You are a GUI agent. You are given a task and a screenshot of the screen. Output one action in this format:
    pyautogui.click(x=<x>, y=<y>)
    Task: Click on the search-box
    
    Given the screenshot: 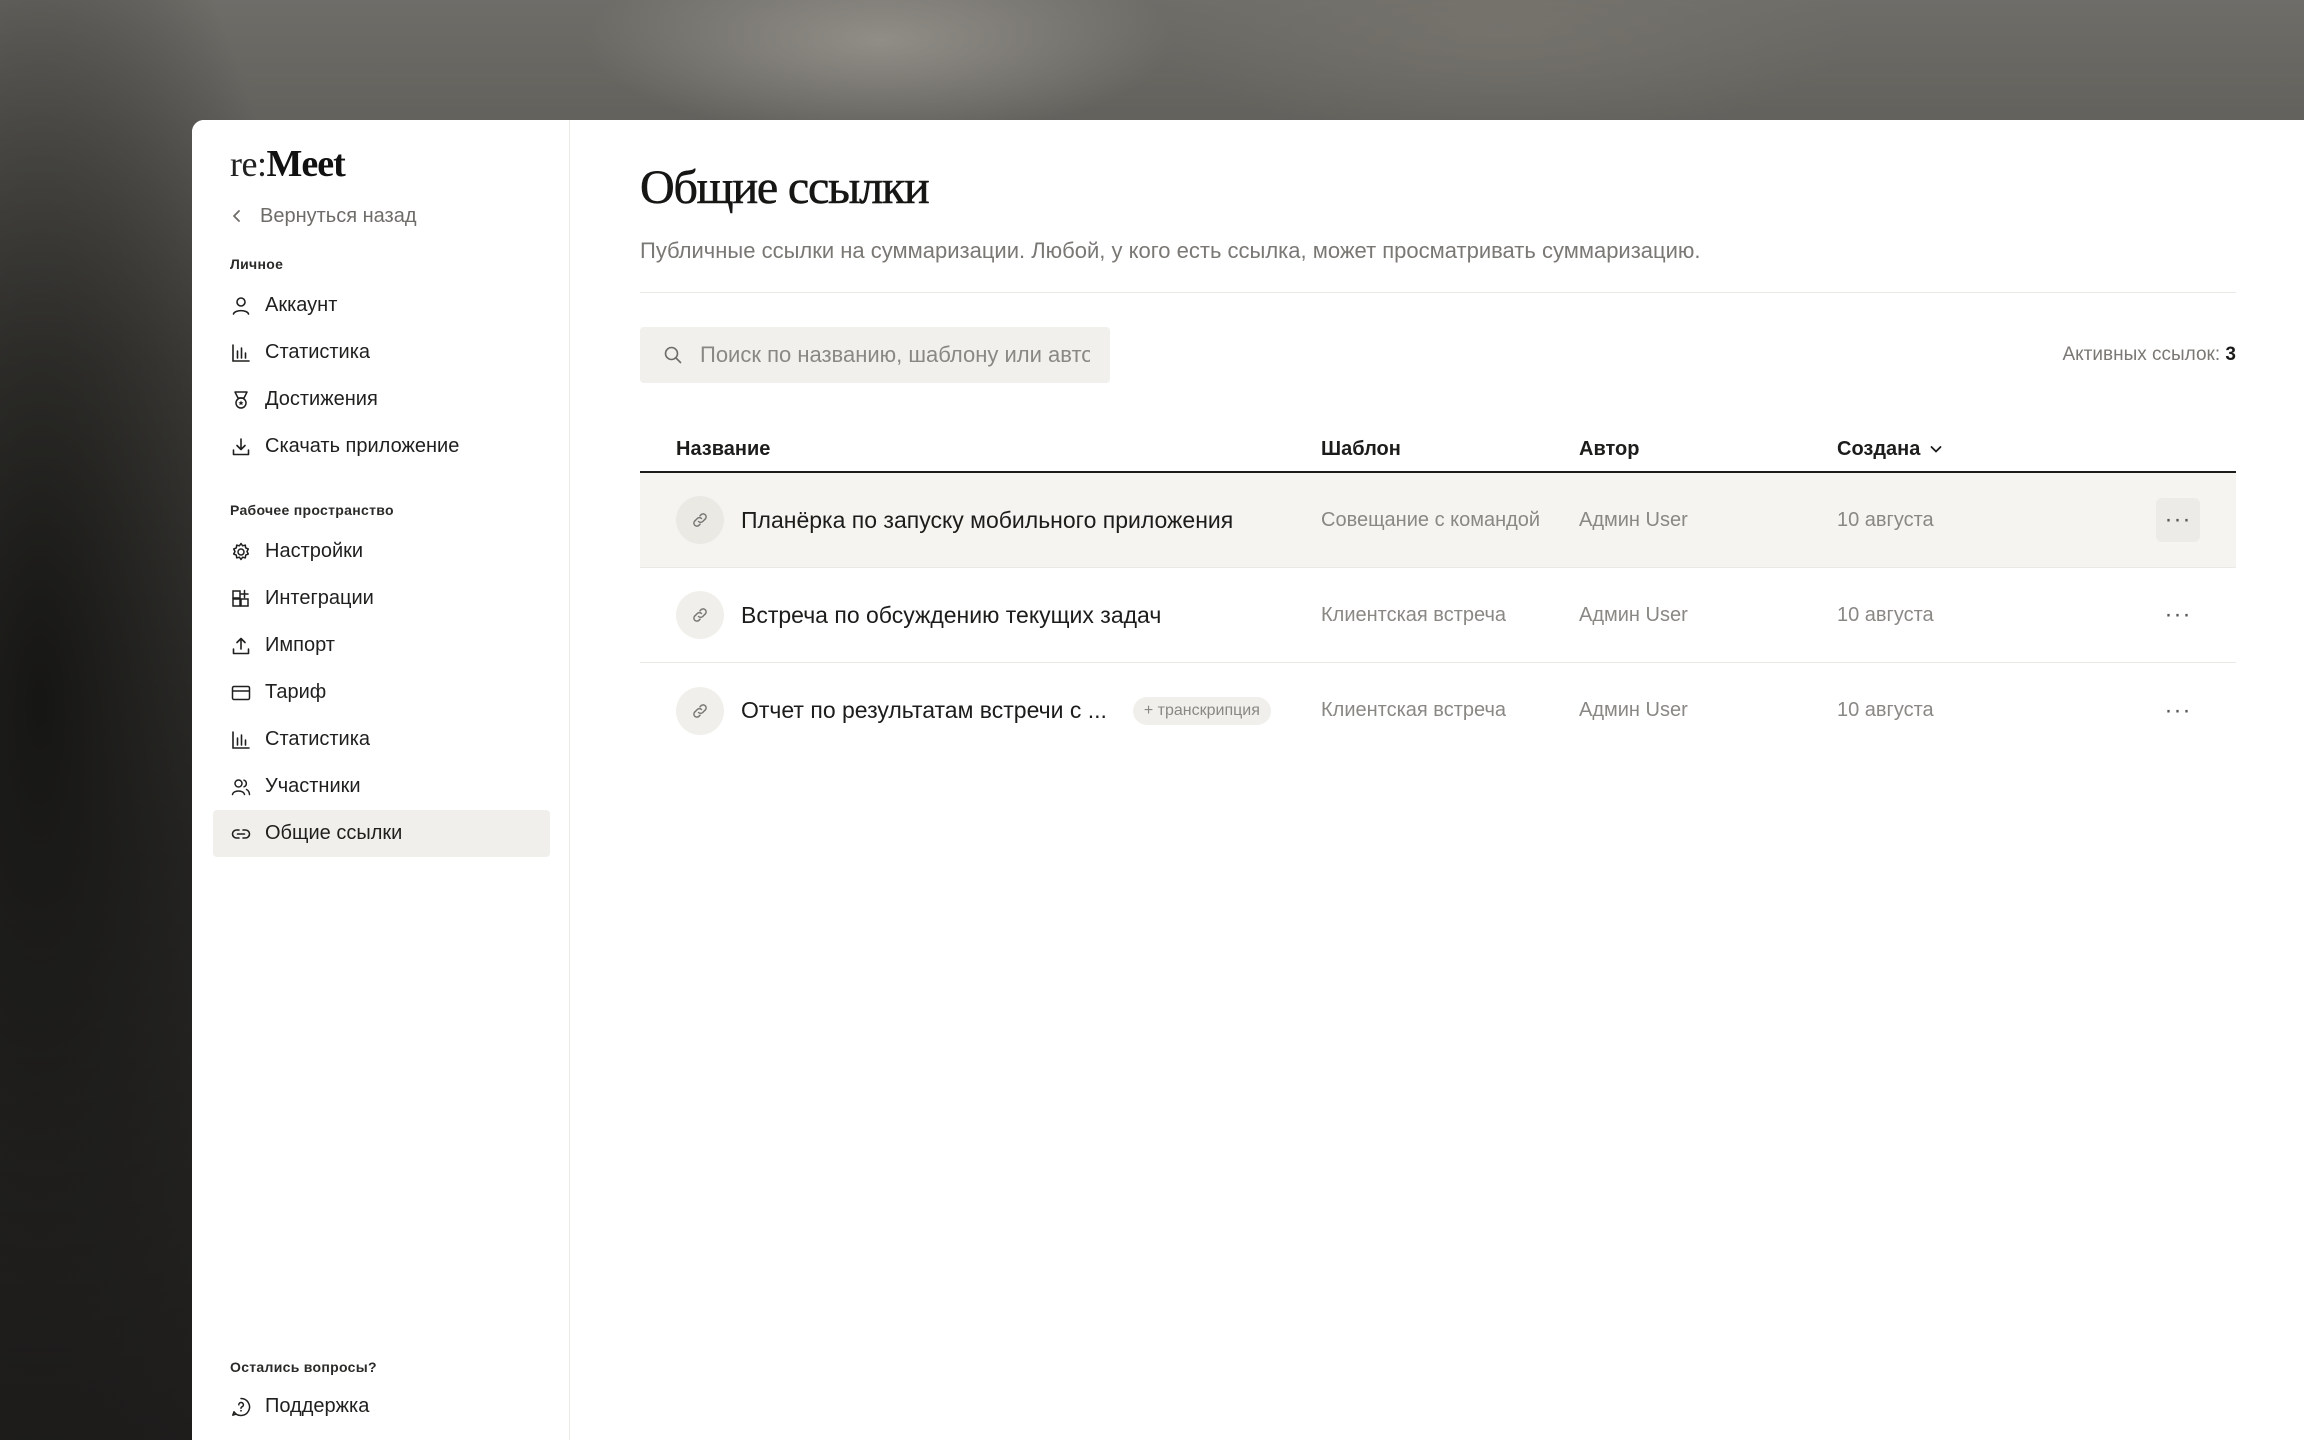 What is the action you would take?
    pyautogui.click(x=875, y=355)
    